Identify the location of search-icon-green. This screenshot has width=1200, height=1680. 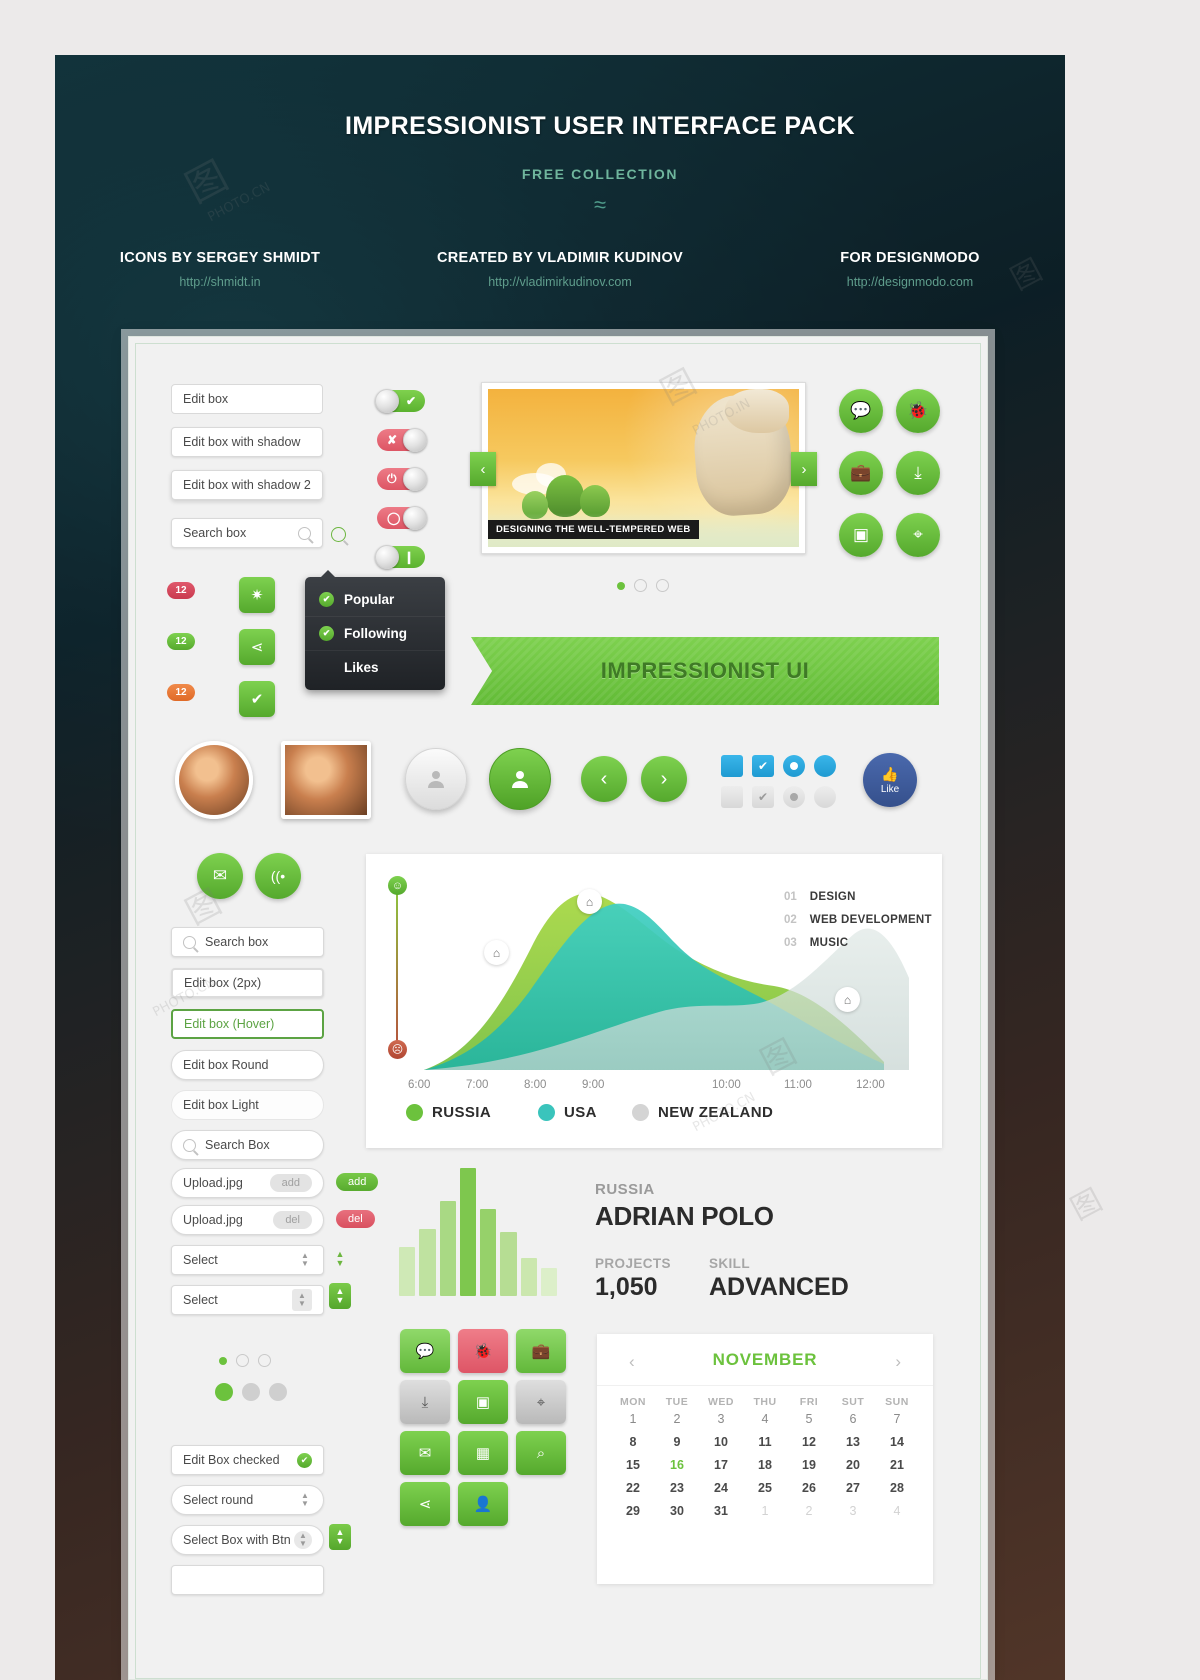
(338, 534).